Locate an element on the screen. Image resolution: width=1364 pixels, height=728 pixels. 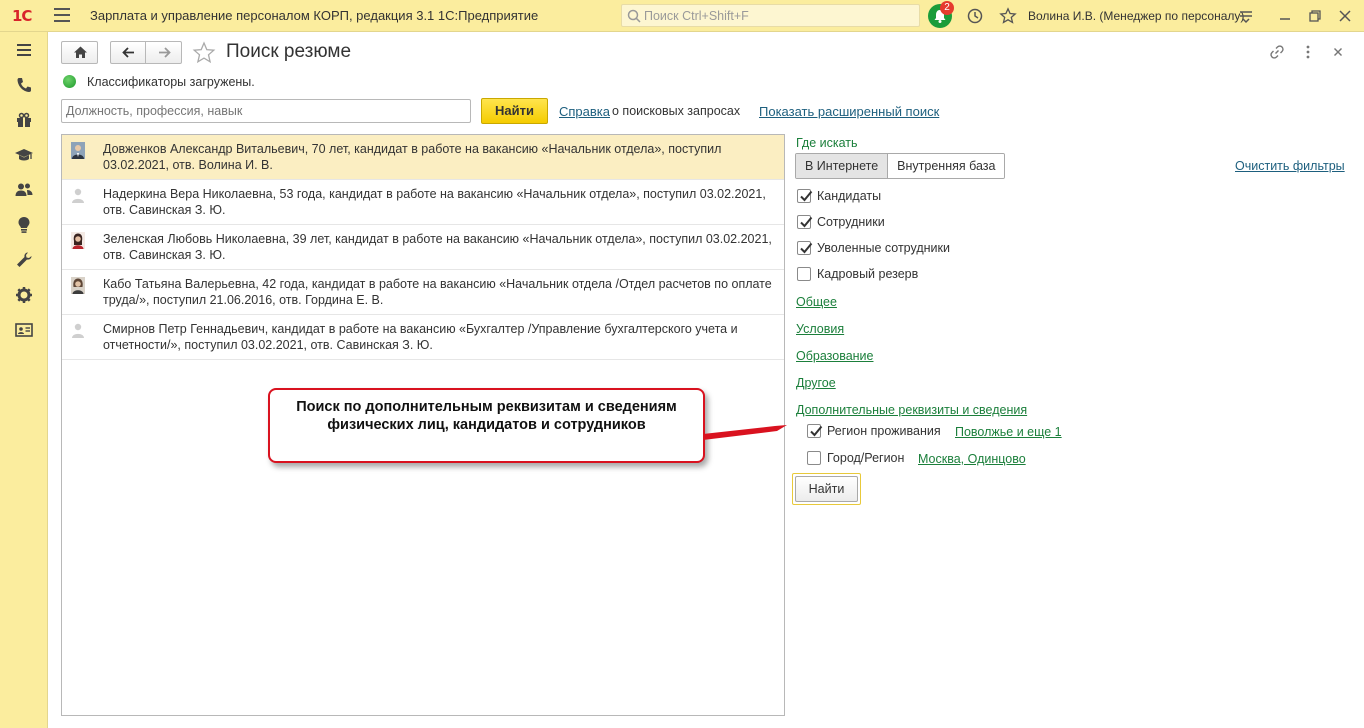
link-icon is located at coordinates (1277, 52).